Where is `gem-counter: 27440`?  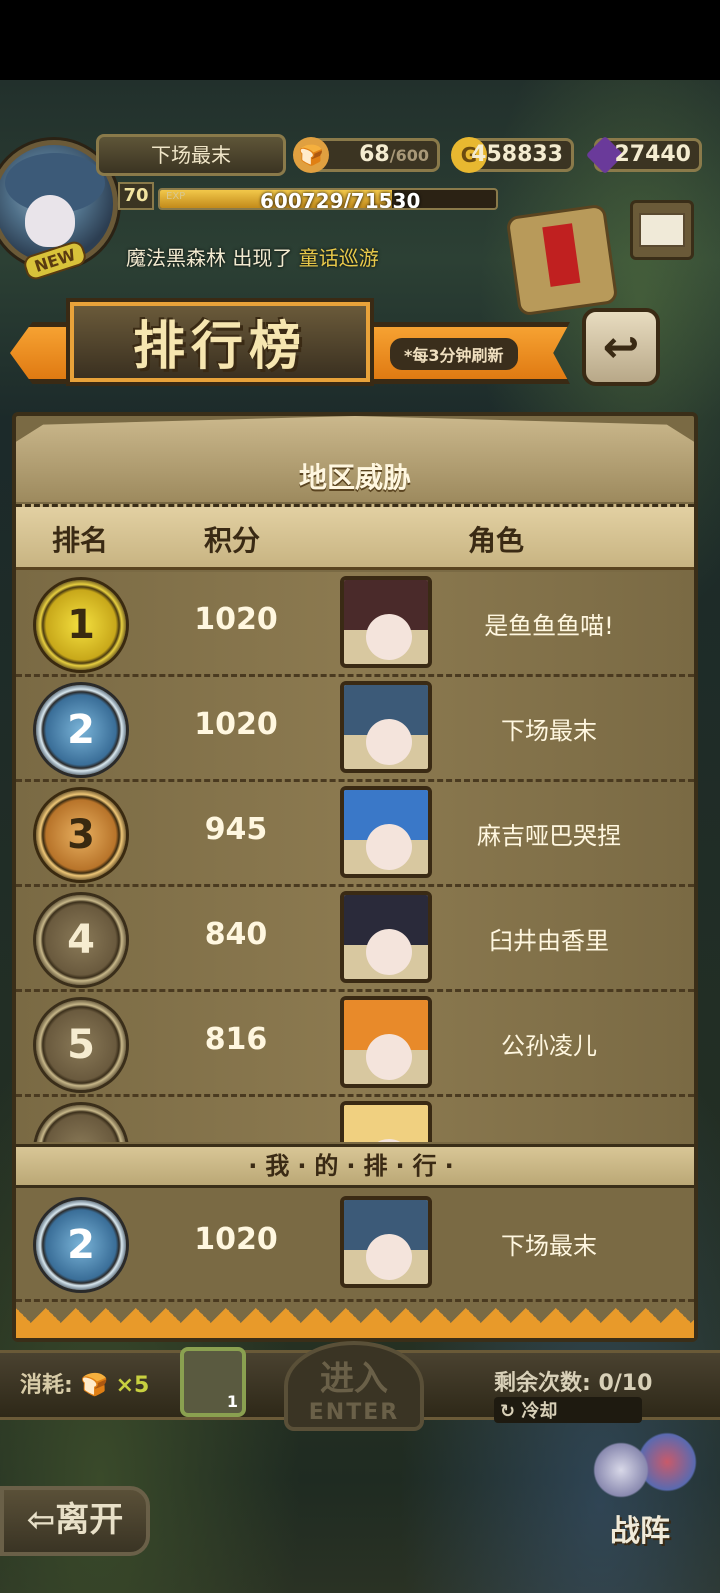 gem-counter: 27440 is located at coordinates (643, 155).